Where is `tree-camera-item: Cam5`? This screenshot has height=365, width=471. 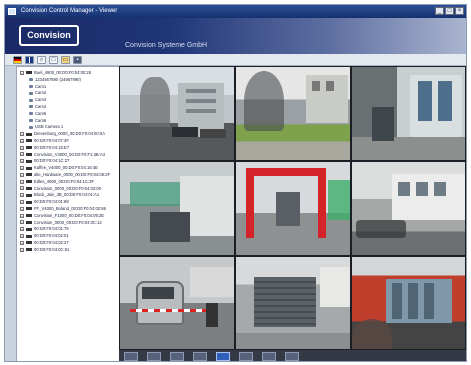
tree-camera-item: Cam5 is located at coordinates (68, 114).